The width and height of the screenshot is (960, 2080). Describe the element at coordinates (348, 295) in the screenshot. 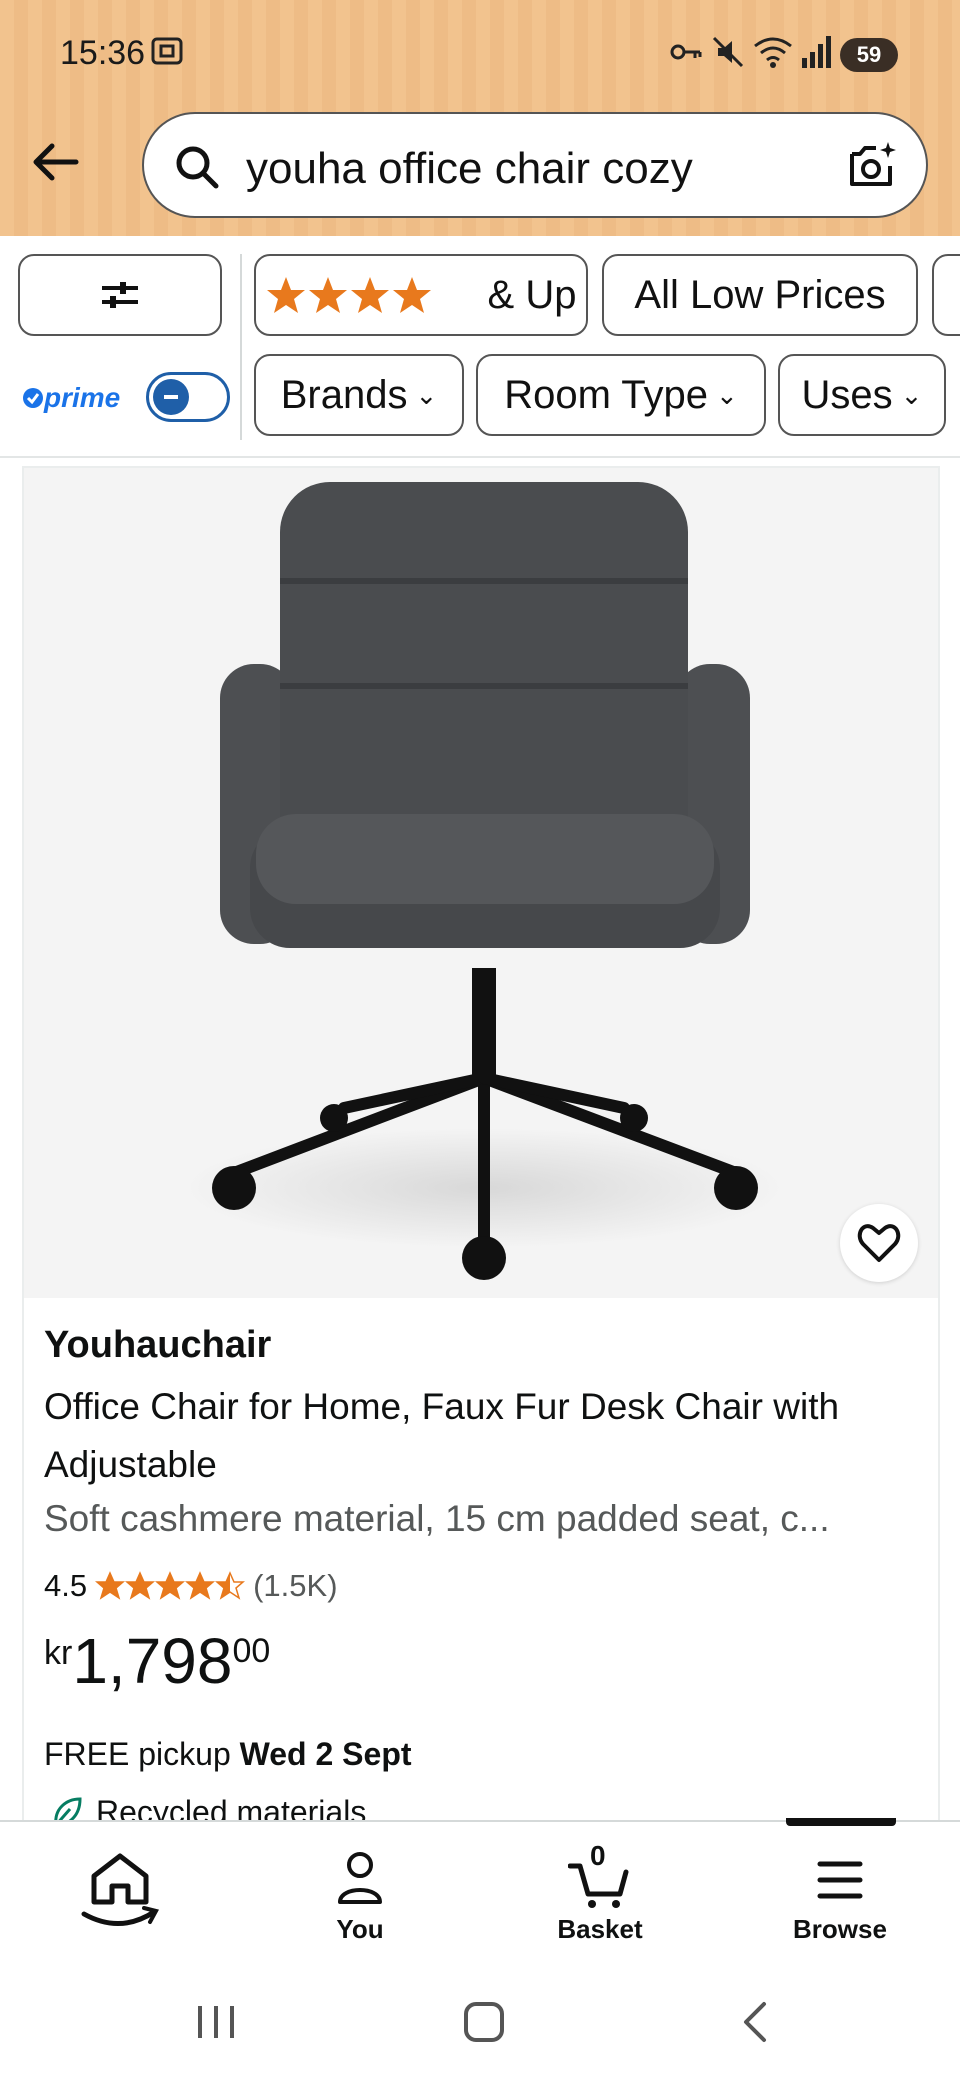

I see `star-icons` at that location.